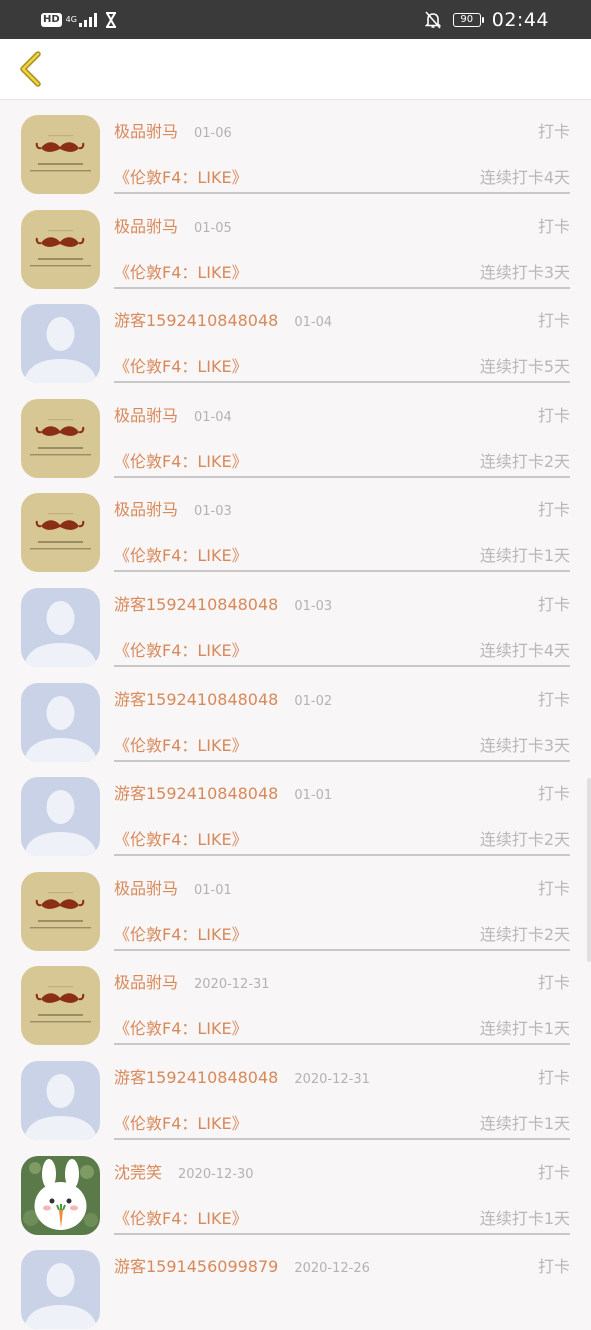 The width and height of the screenshot is (591, 1330). What do you see at coordinates (192, 984) in the screenshot?
I see `username: 极品驸马 2020-12-31` at bounding box center [192, 984].